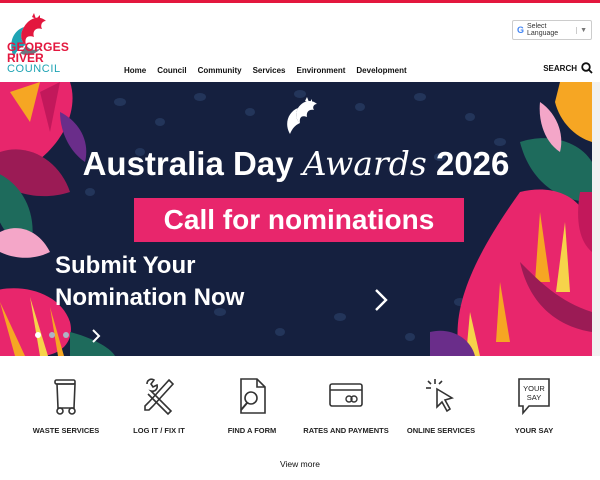 This screenshot has height=480, width=600. Describe the element at coordinates (38, 58) in the screenshot. I see `logo-wordmark: GEORGES RIVER COUNCIL` at that location.